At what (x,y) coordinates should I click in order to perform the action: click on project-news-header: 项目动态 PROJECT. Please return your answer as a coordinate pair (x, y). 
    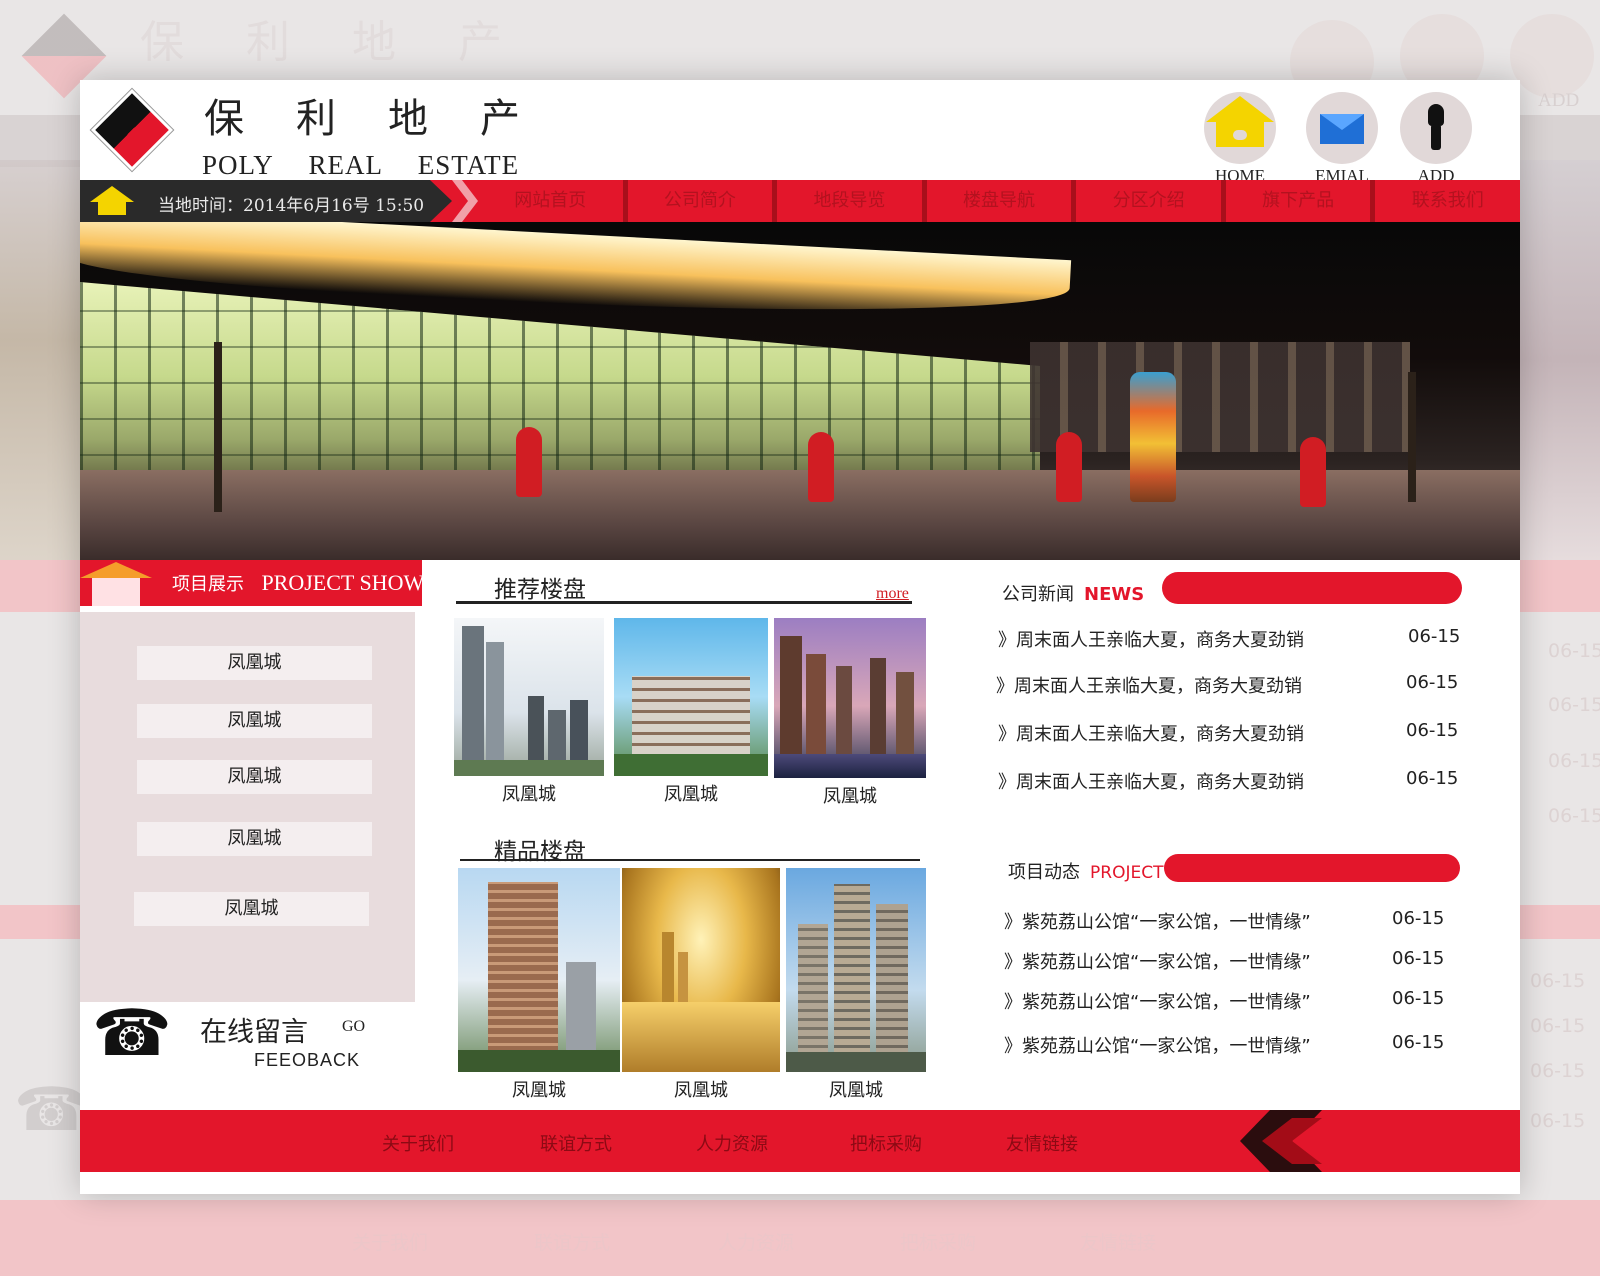
    Looking at the image, I should click on (1086, 872).